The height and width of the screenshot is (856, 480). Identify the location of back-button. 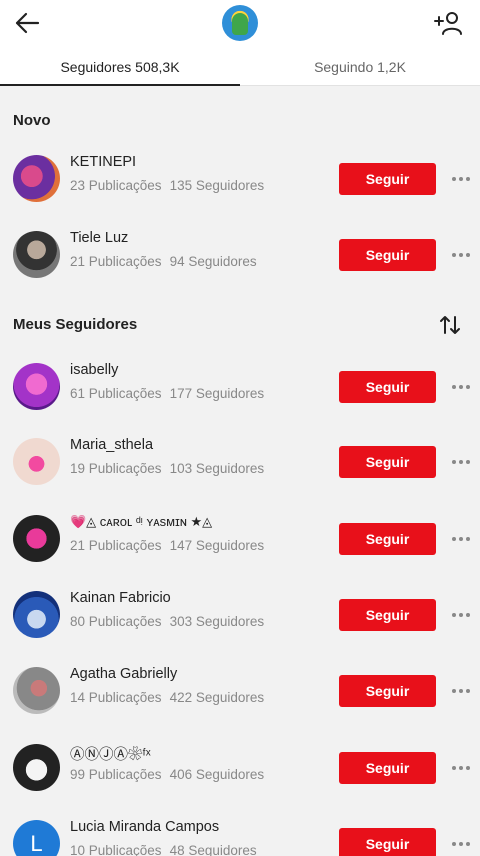
(27, 23).